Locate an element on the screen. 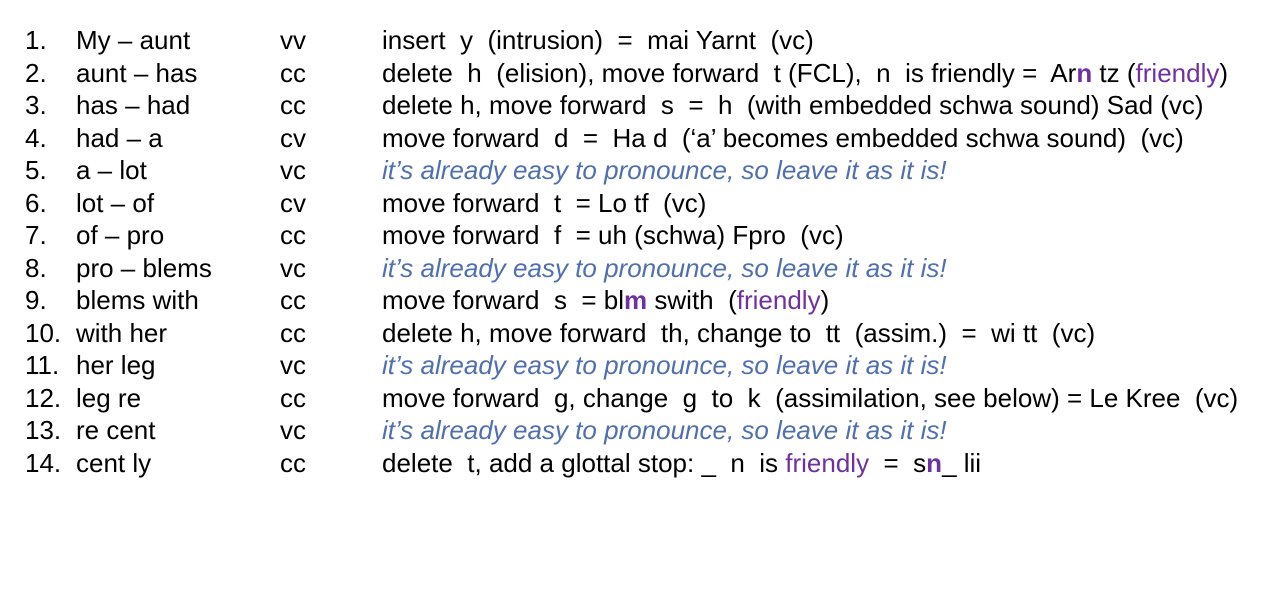 This screenshot has height=600, width=1286. item-number: 9. is located at coordinates (36, 300).